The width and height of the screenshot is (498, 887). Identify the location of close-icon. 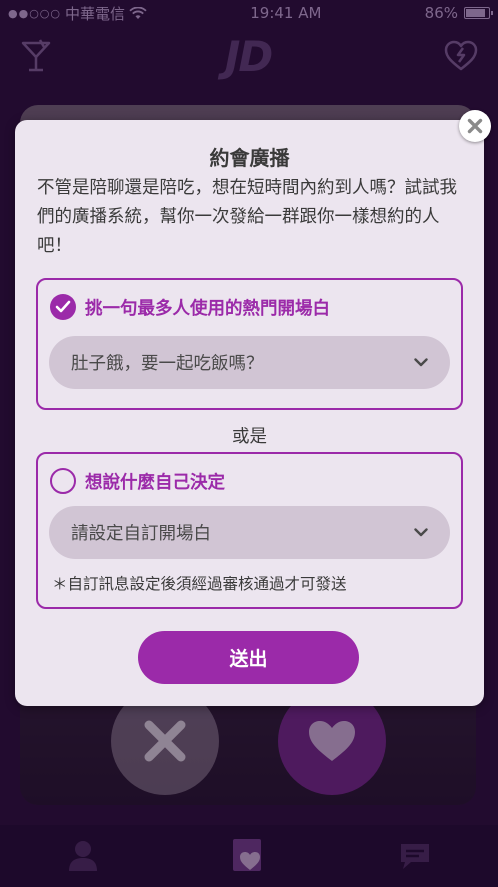
(475, 126).